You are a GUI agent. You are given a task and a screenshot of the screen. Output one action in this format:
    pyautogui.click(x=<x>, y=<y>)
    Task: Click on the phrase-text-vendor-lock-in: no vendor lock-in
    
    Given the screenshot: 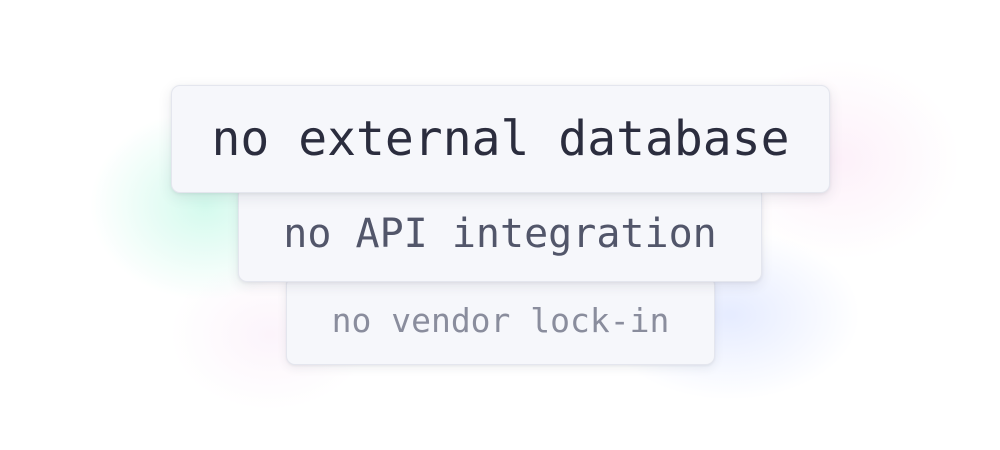 What is the action you would take?
    pyautogui.click(x=500, y=320)
    